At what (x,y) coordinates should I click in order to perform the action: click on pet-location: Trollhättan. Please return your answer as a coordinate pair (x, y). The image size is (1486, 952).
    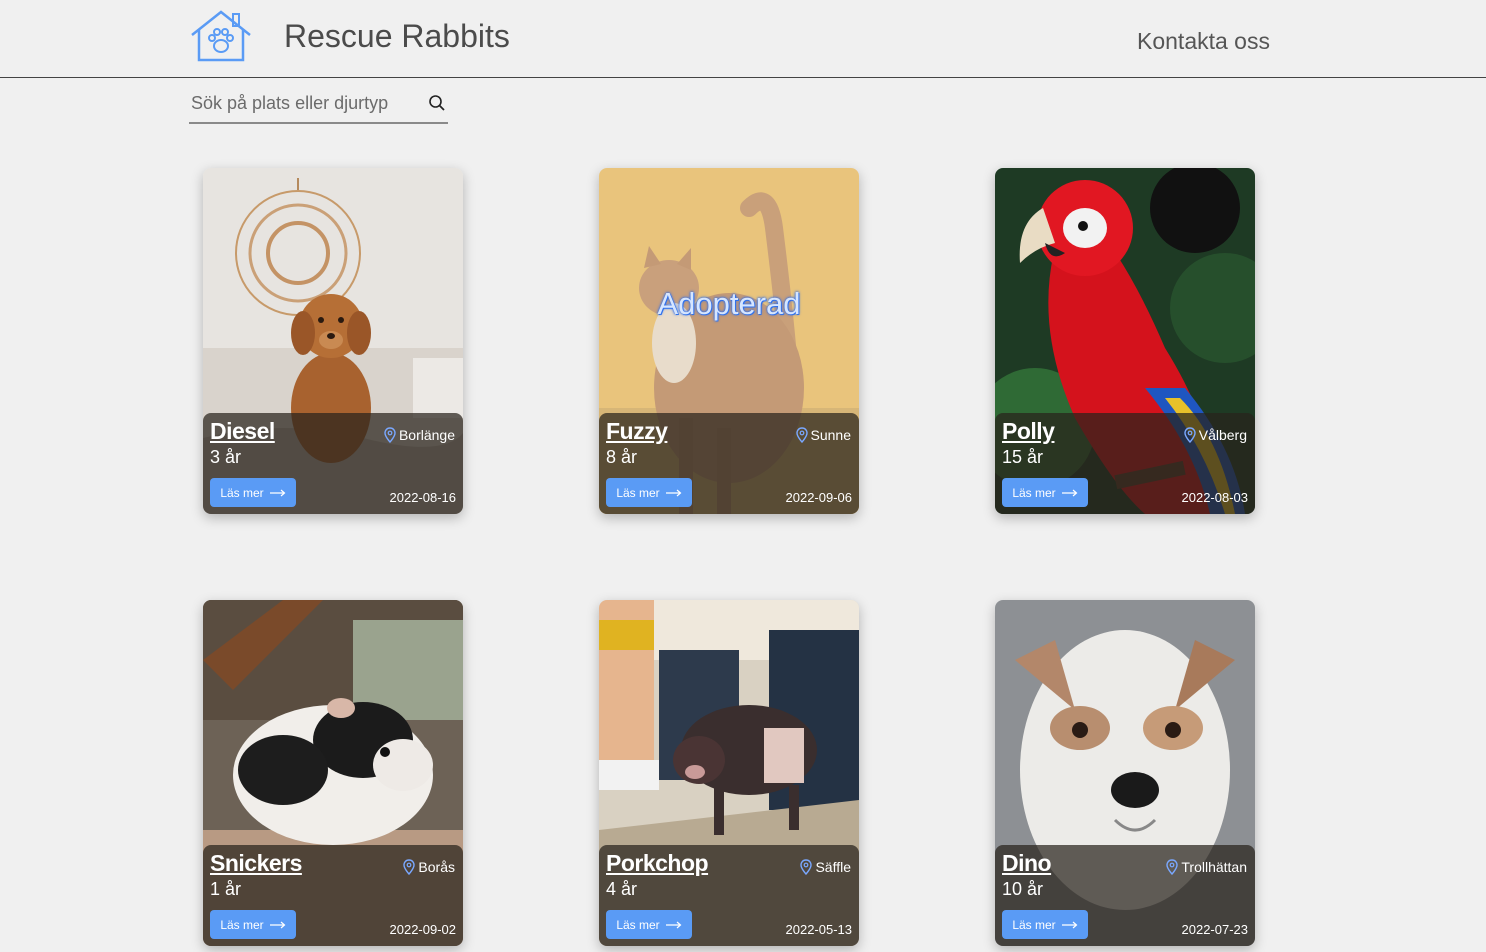
    Looking at the image, I should click on (1206, 867).